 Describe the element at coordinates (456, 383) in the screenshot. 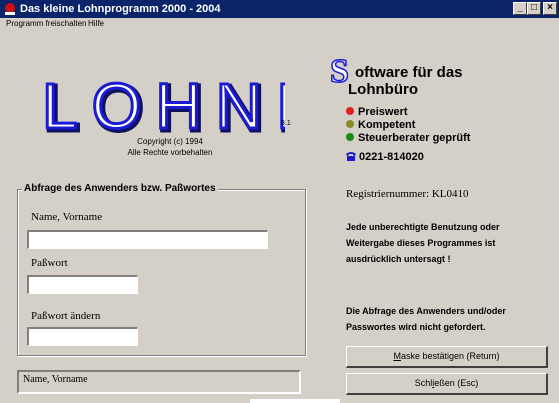

I see `close-label-rest: eßen (Esc)` at that location.